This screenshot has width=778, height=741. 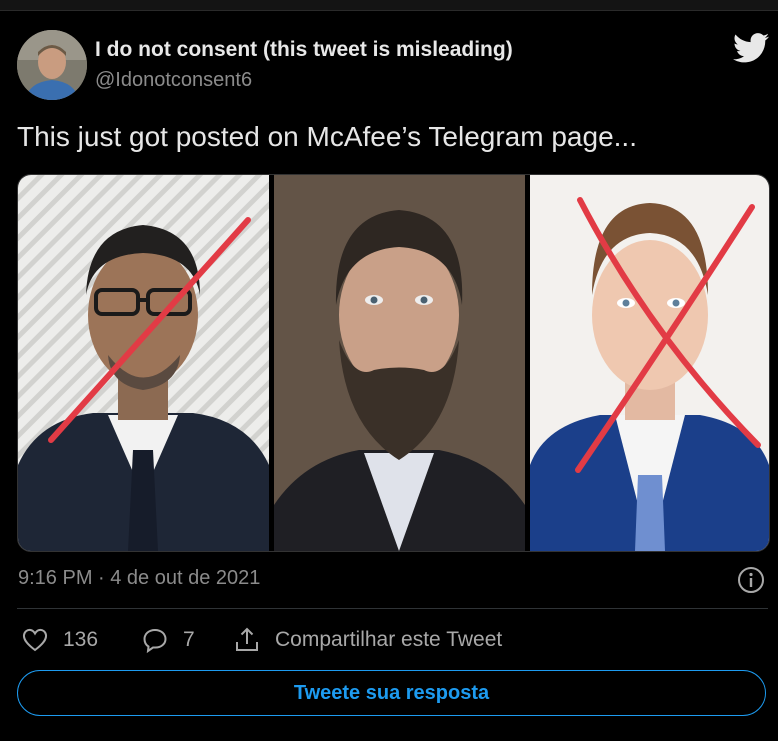 What do you see at coordinates (81, 639) in the screenshot?
I see `like-count: 136` at bounding box center [81, 639].